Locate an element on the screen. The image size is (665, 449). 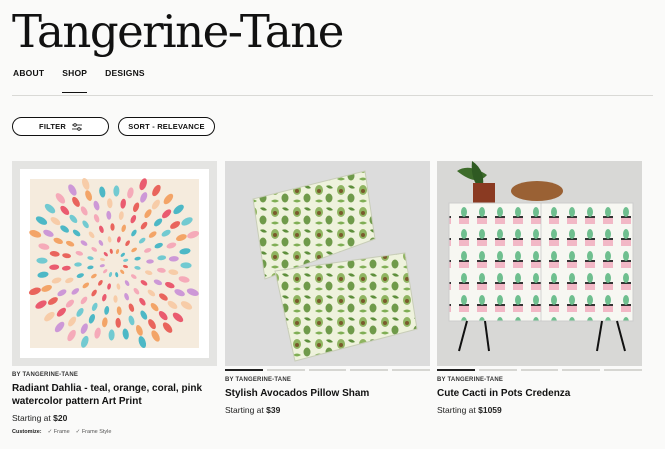
main-nav: ABOUT SHOP DESIGNS is located at coordinates (79, 80).